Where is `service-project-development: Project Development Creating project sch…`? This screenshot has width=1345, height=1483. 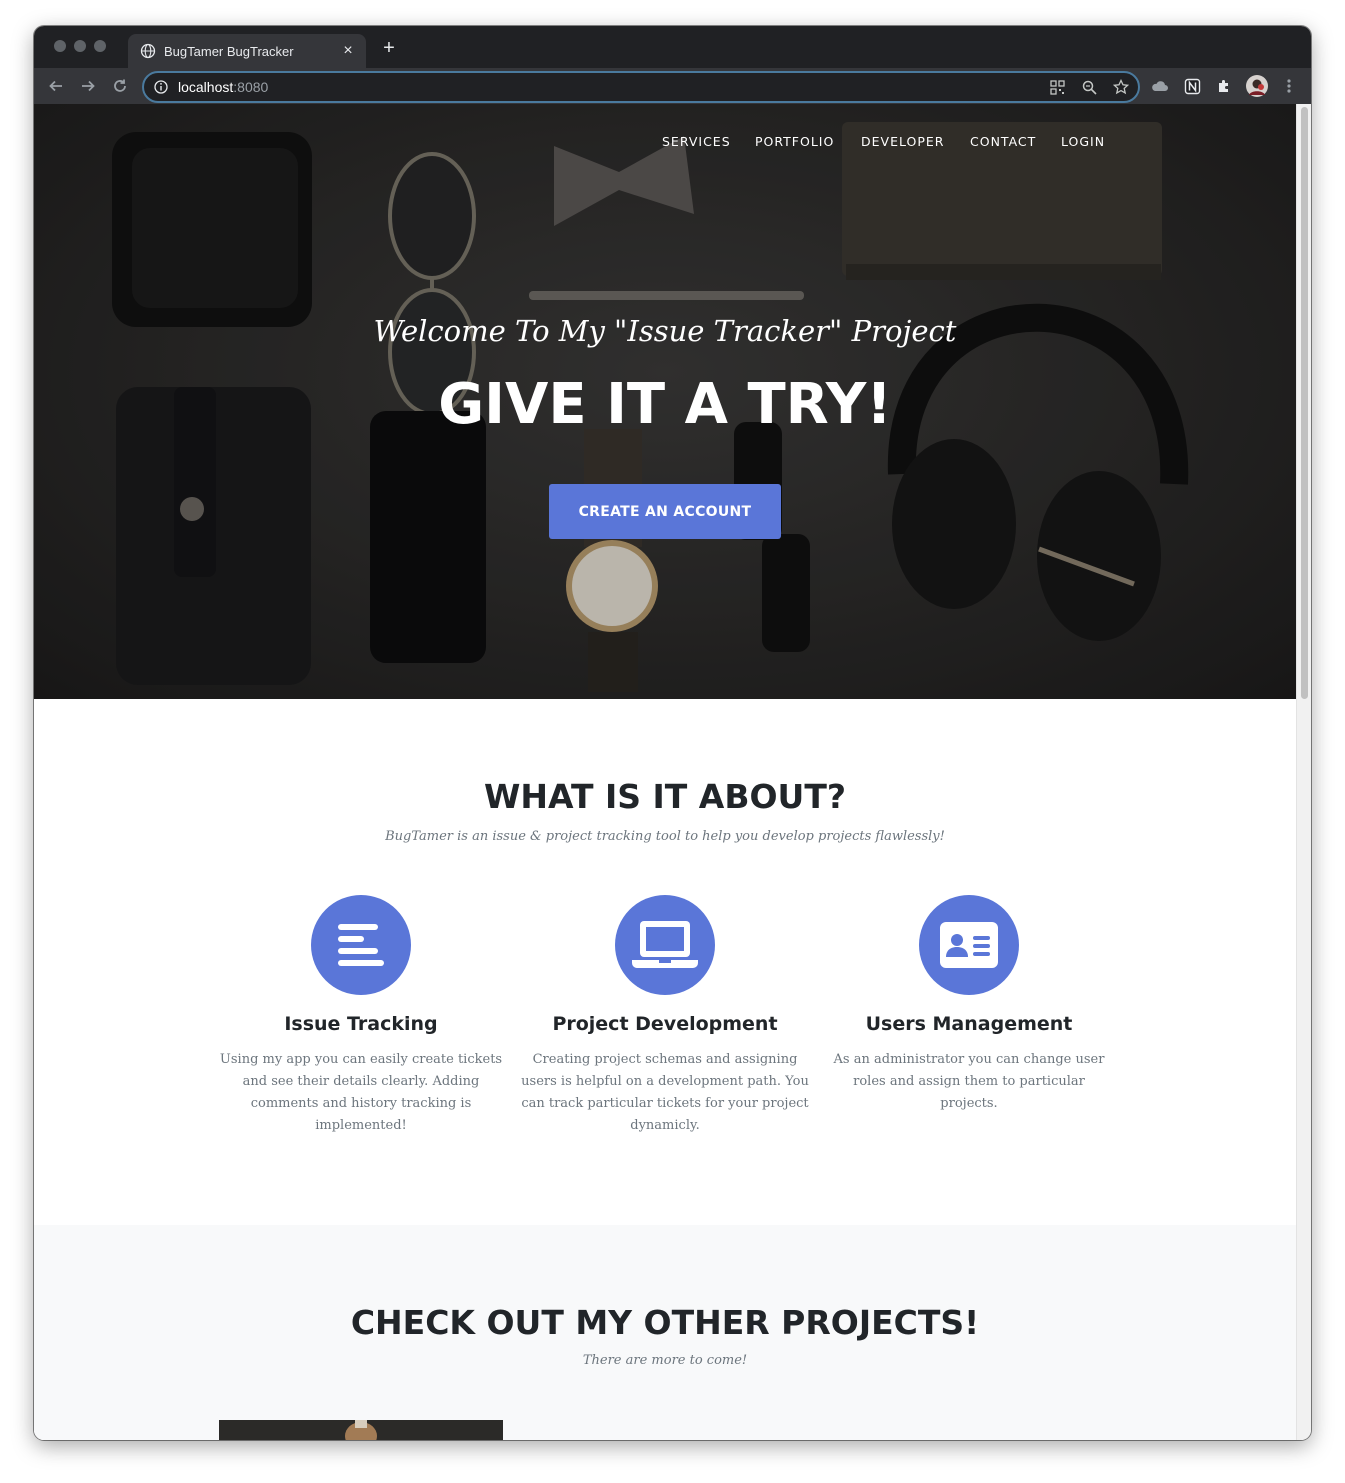 service-project-development: Project Development Creating project sch… is located at coordinates (665, 1016).